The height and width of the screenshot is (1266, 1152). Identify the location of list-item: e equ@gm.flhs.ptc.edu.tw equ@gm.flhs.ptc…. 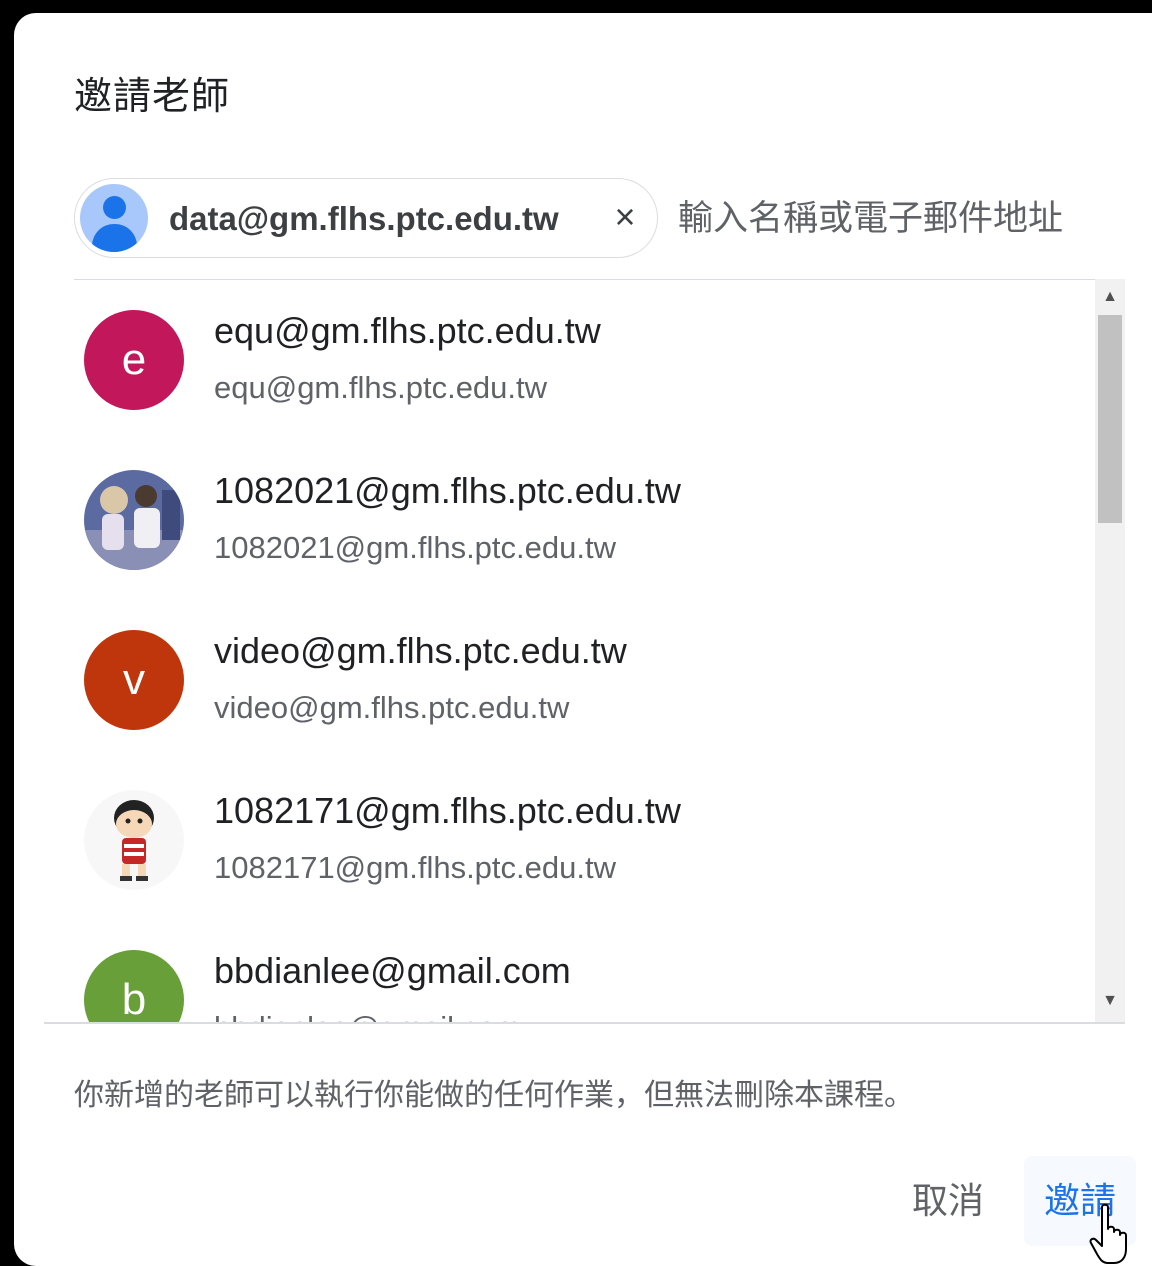
(584, 360).